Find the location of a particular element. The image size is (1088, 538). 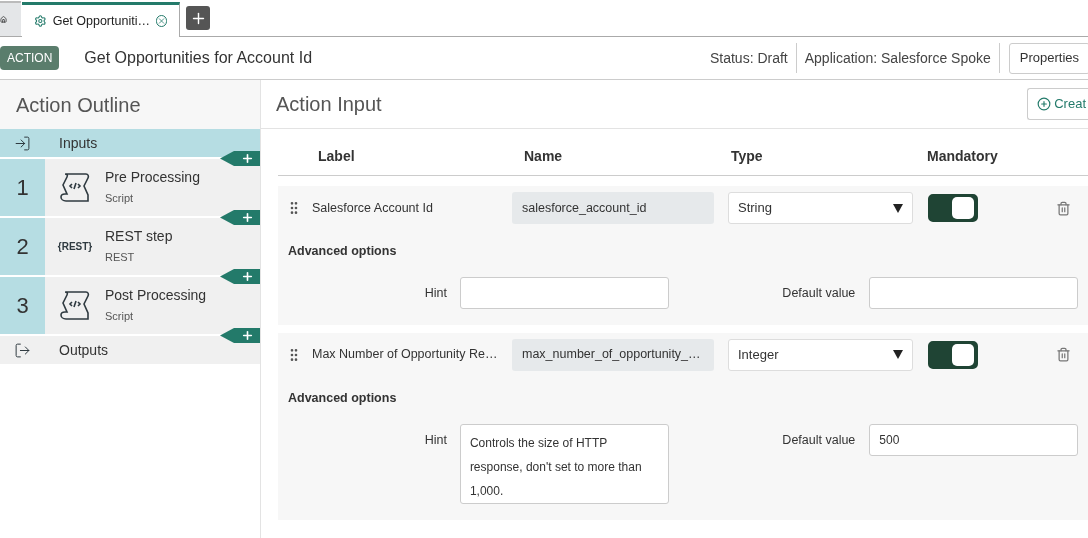

column-header: Label is located at coordinates (337, 156).